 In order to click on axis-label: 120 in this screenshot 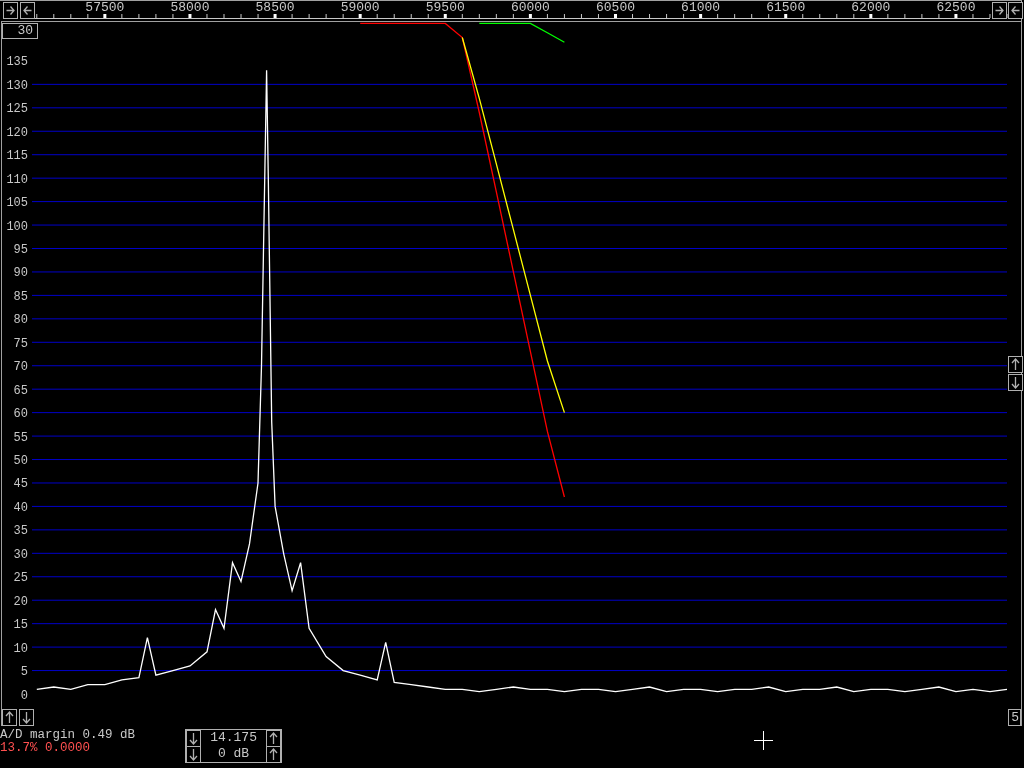, I will do `click(17, 132)`.